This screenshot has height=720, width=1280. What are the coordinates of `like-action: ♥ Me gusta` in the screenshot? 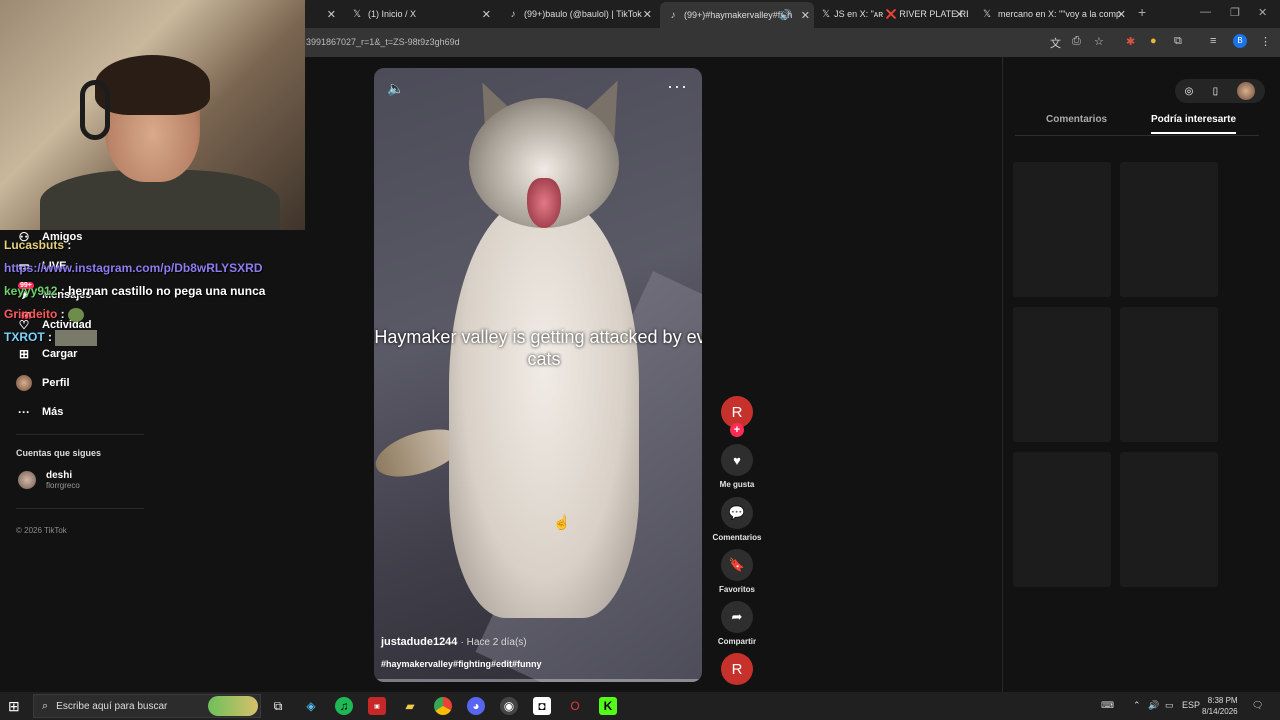 It's located at (737, 466).